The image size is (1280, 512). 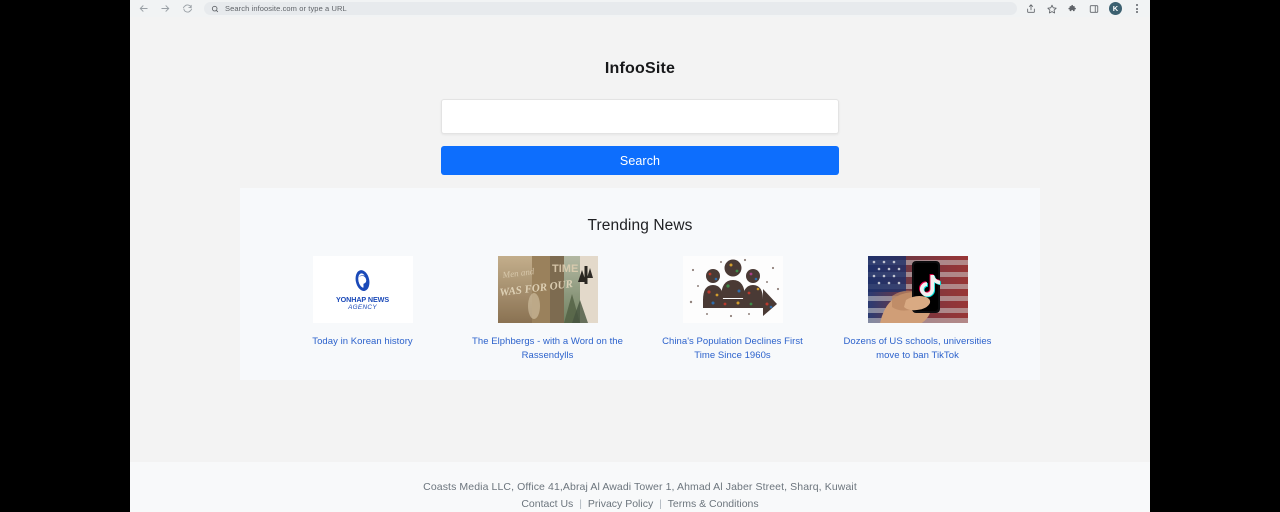 What do you see at coordinates (640, 160) in the screenshot?
I see `search-button: Search` at bounding box center [640, 160].